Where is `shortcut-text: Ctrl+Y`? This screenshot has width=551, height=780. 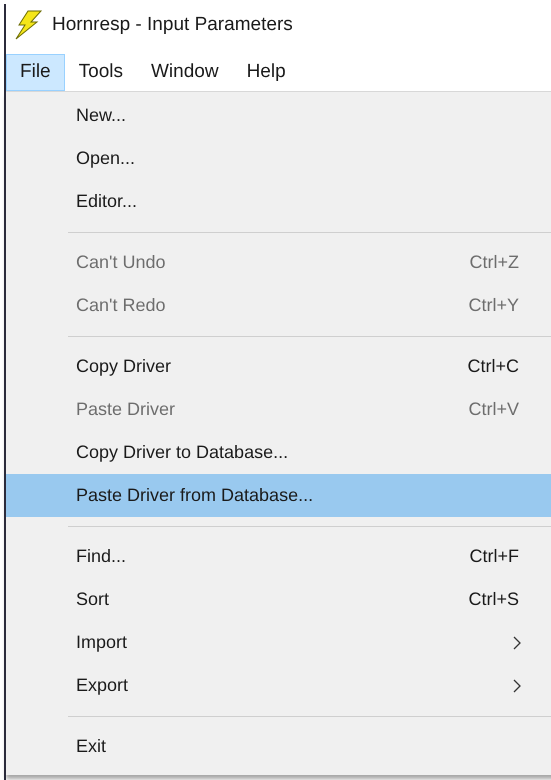 shortcut-text: Ctrl+Y is located at coordinates (493, 305).